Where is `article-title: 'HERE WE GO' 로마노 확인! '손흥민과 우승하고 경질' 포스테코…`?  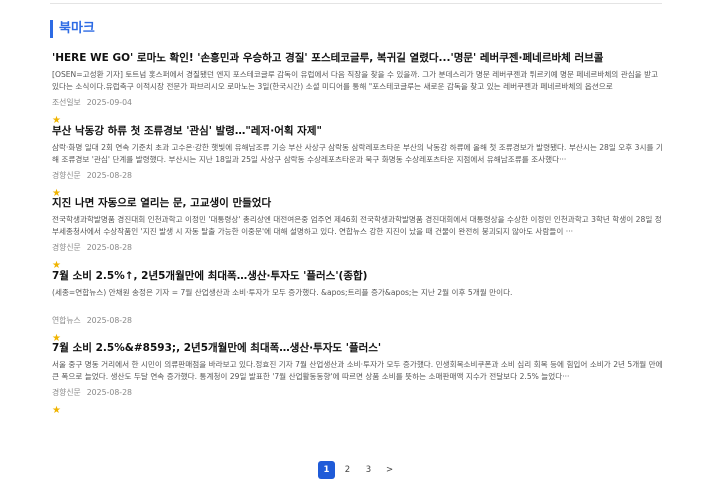 article-title: 'HERE WE GO' 로마노 확인! '손흥민과 우승하고 경질' 포스테코… is located at coordinates (358, 58).